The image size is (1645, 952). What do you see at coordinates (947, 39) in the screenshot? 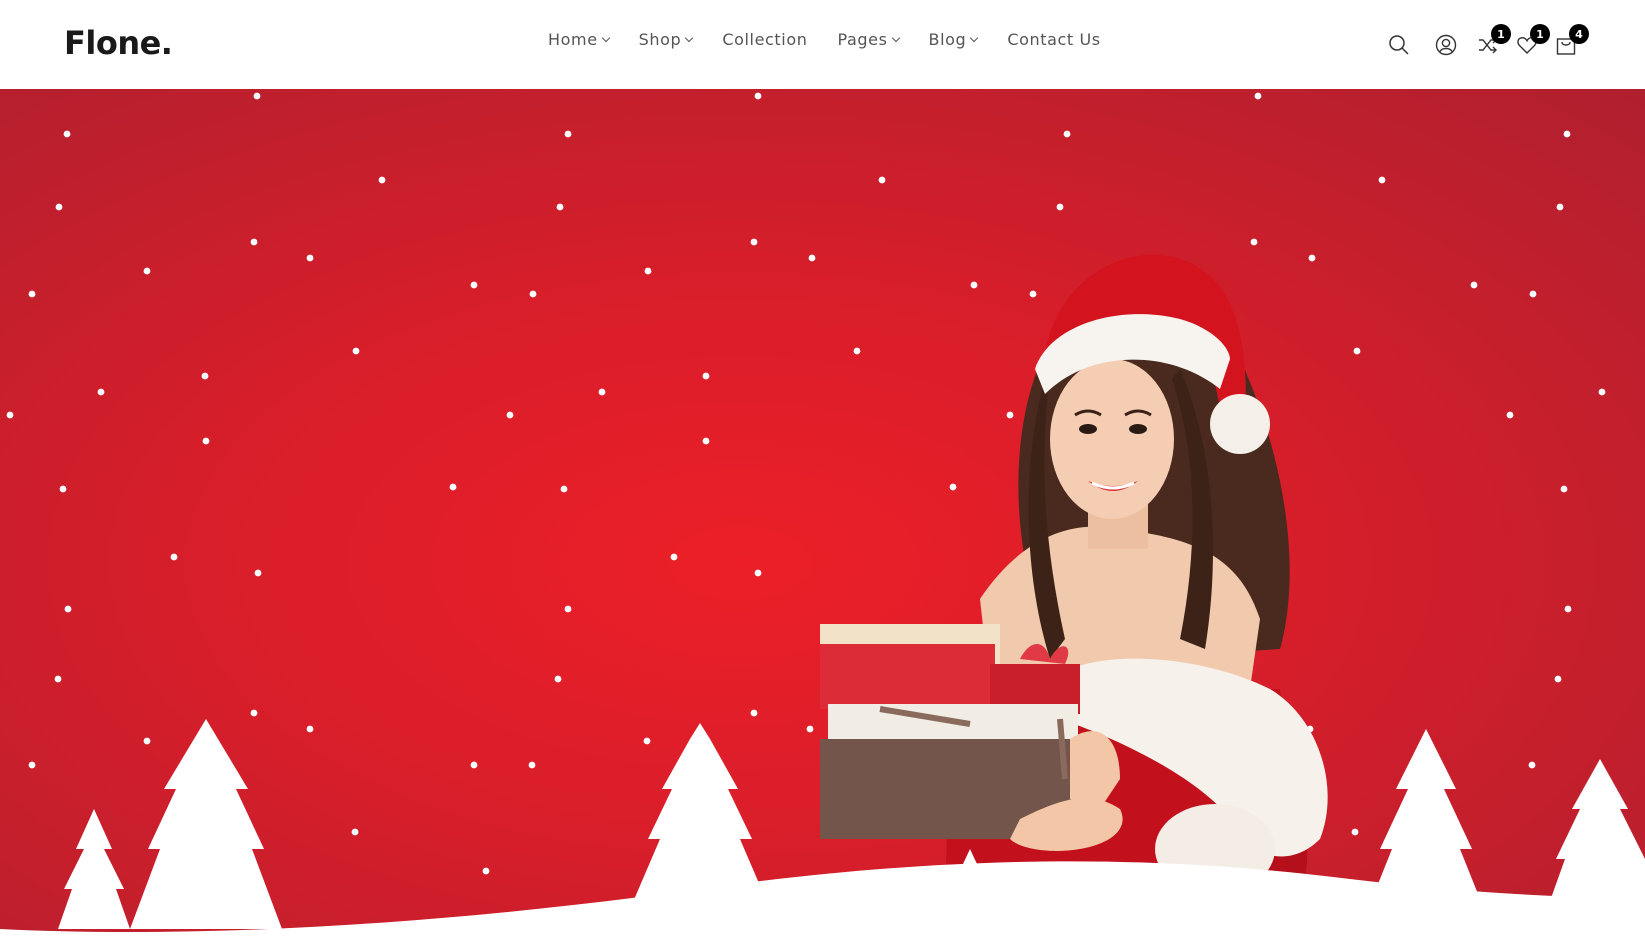
I see `nav-item-label: Blog` at bounding box center [947, 39].